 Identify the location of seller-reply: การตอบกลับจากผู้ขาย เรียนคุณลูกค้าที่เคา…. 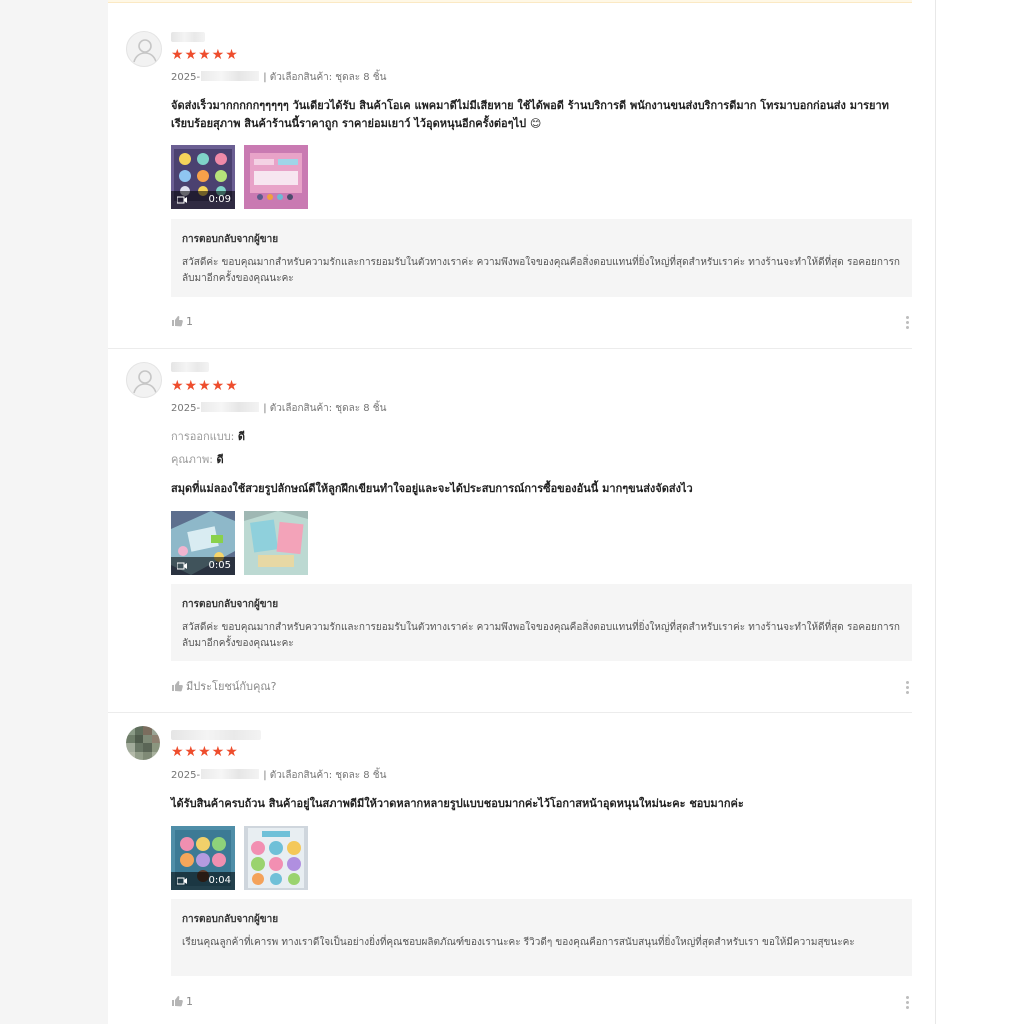
(541, 937).